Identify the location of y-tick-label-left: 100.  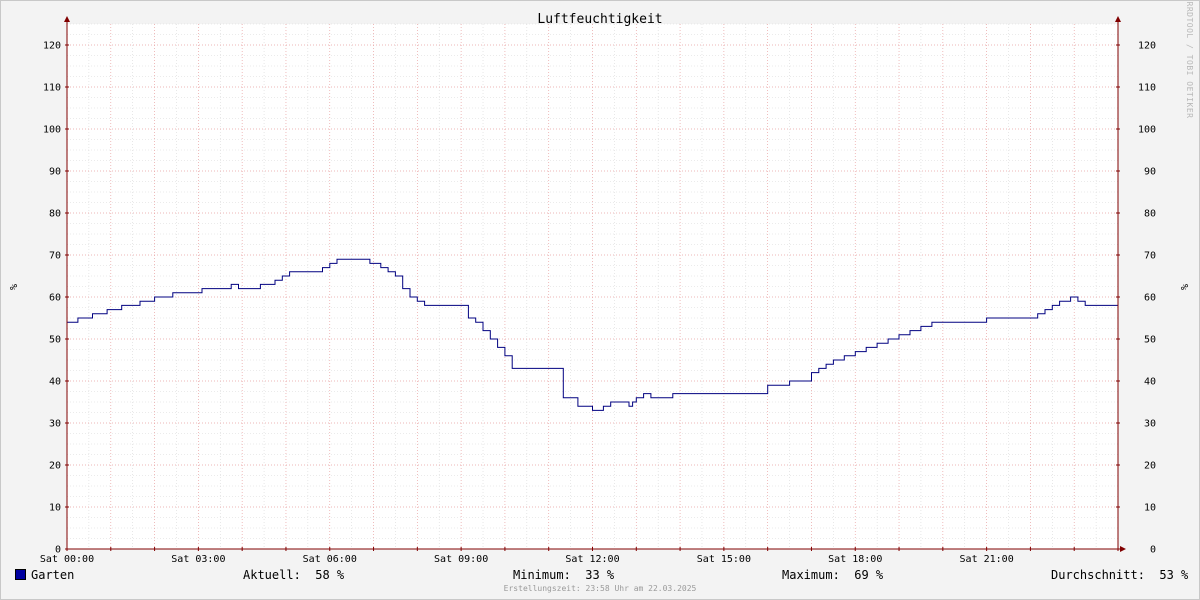
(52, 130).